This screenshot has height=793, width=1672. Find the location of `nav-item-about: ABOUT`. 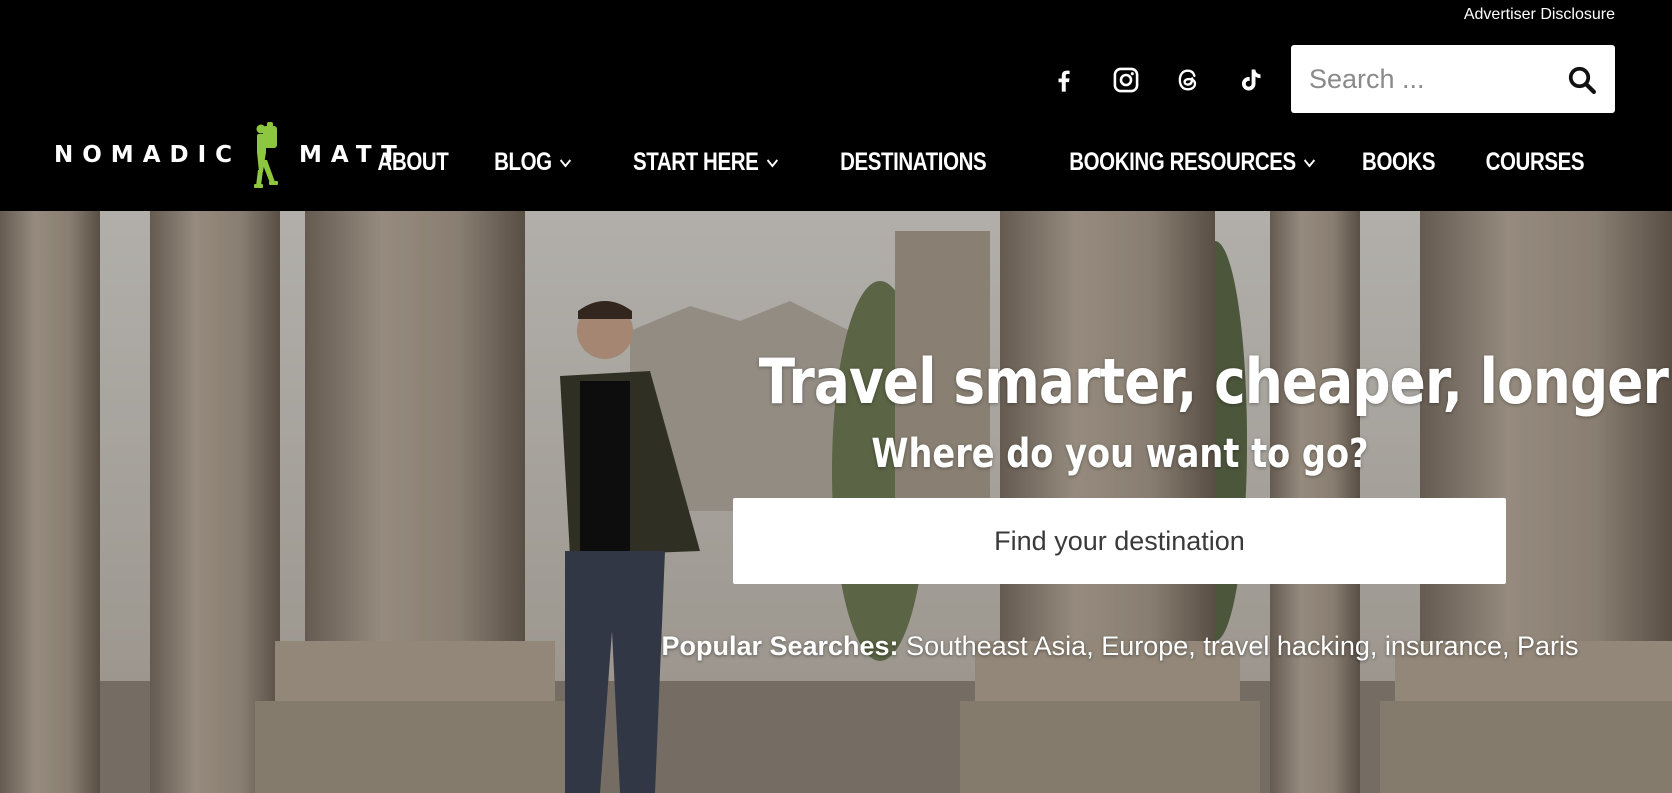

nav-item-about: ABOUT is located at coordinates (412, 162).